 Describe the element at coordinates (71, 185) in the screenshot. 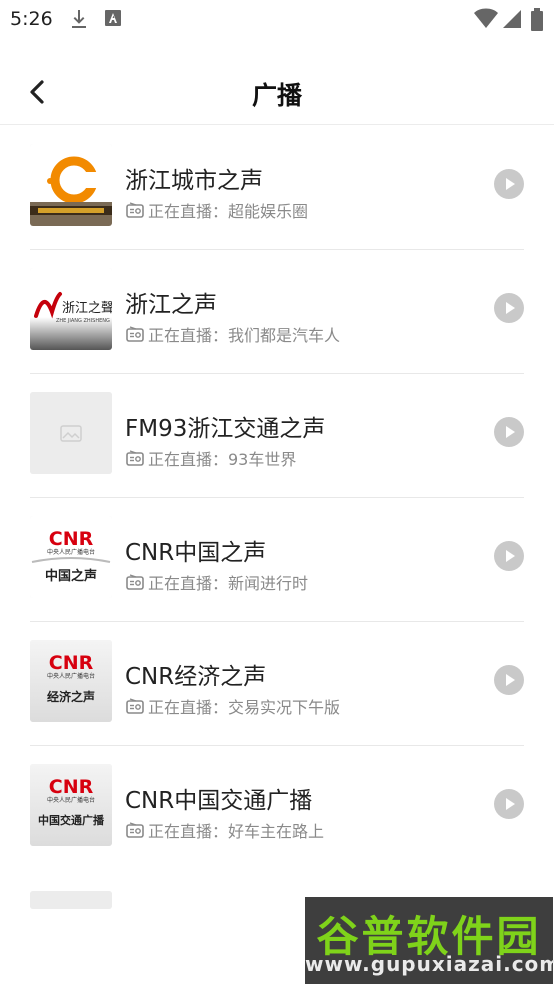

I see `station-logo` at that location.